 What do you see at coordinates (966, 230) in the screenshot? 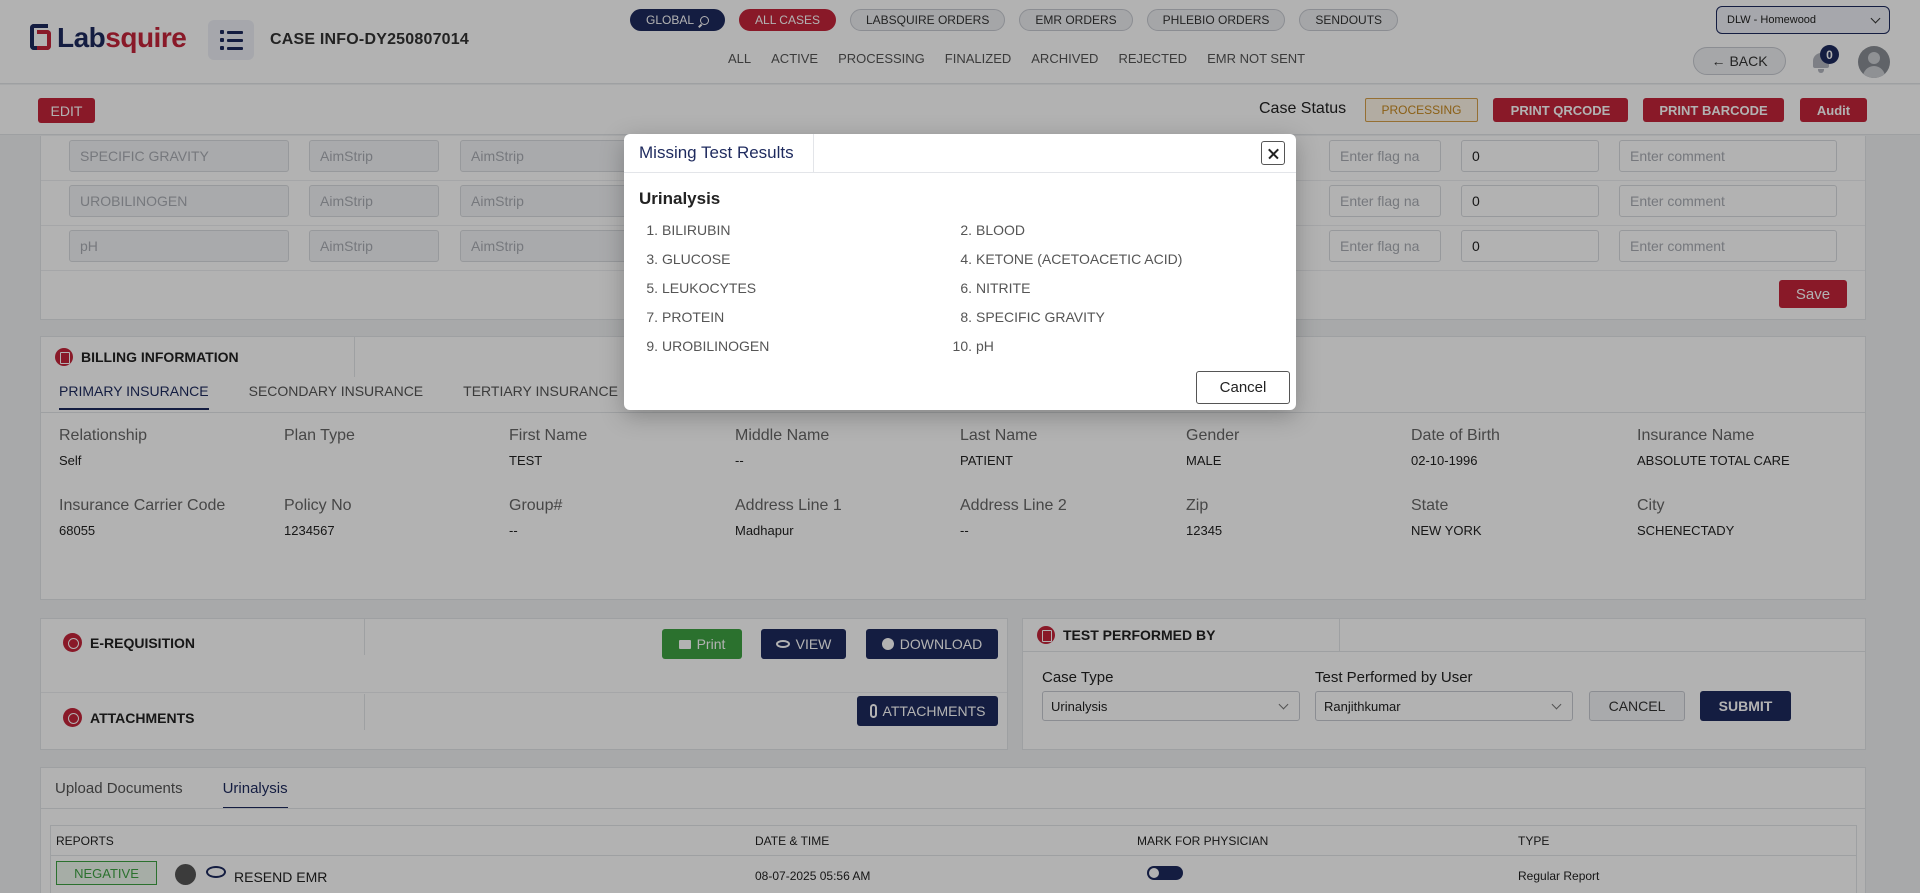
I see `item-number: 2.` at bounding box center [966, 230].